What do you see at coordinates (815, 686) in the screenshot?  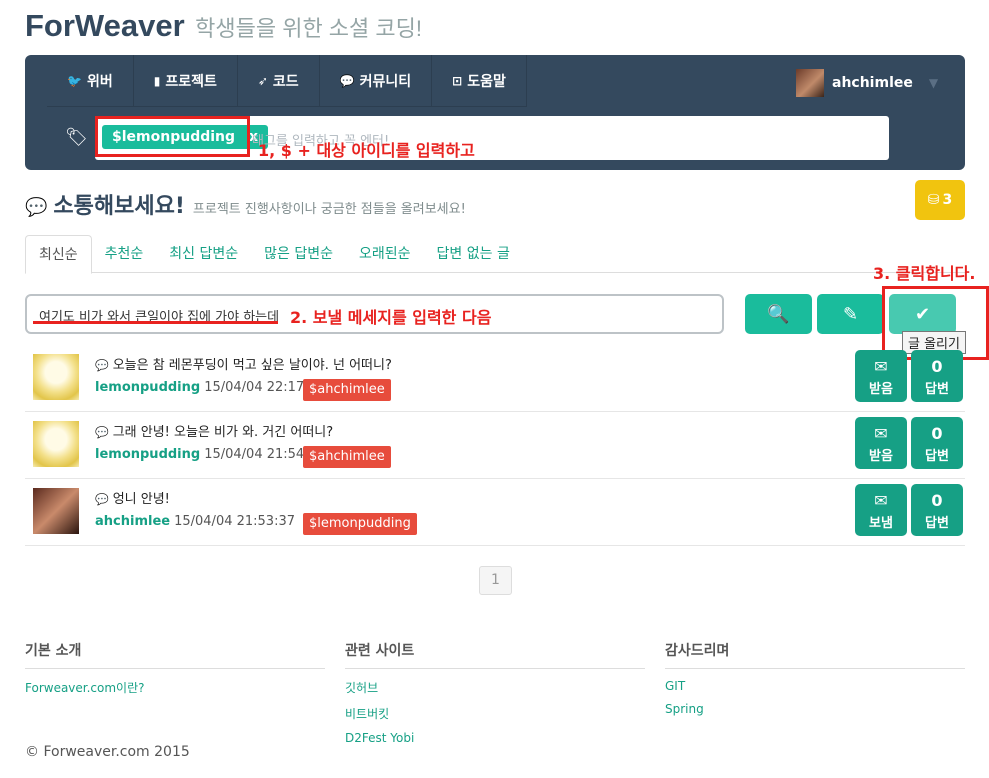 I see `footer-link-git: GIT` at bounding box center [815, 686].